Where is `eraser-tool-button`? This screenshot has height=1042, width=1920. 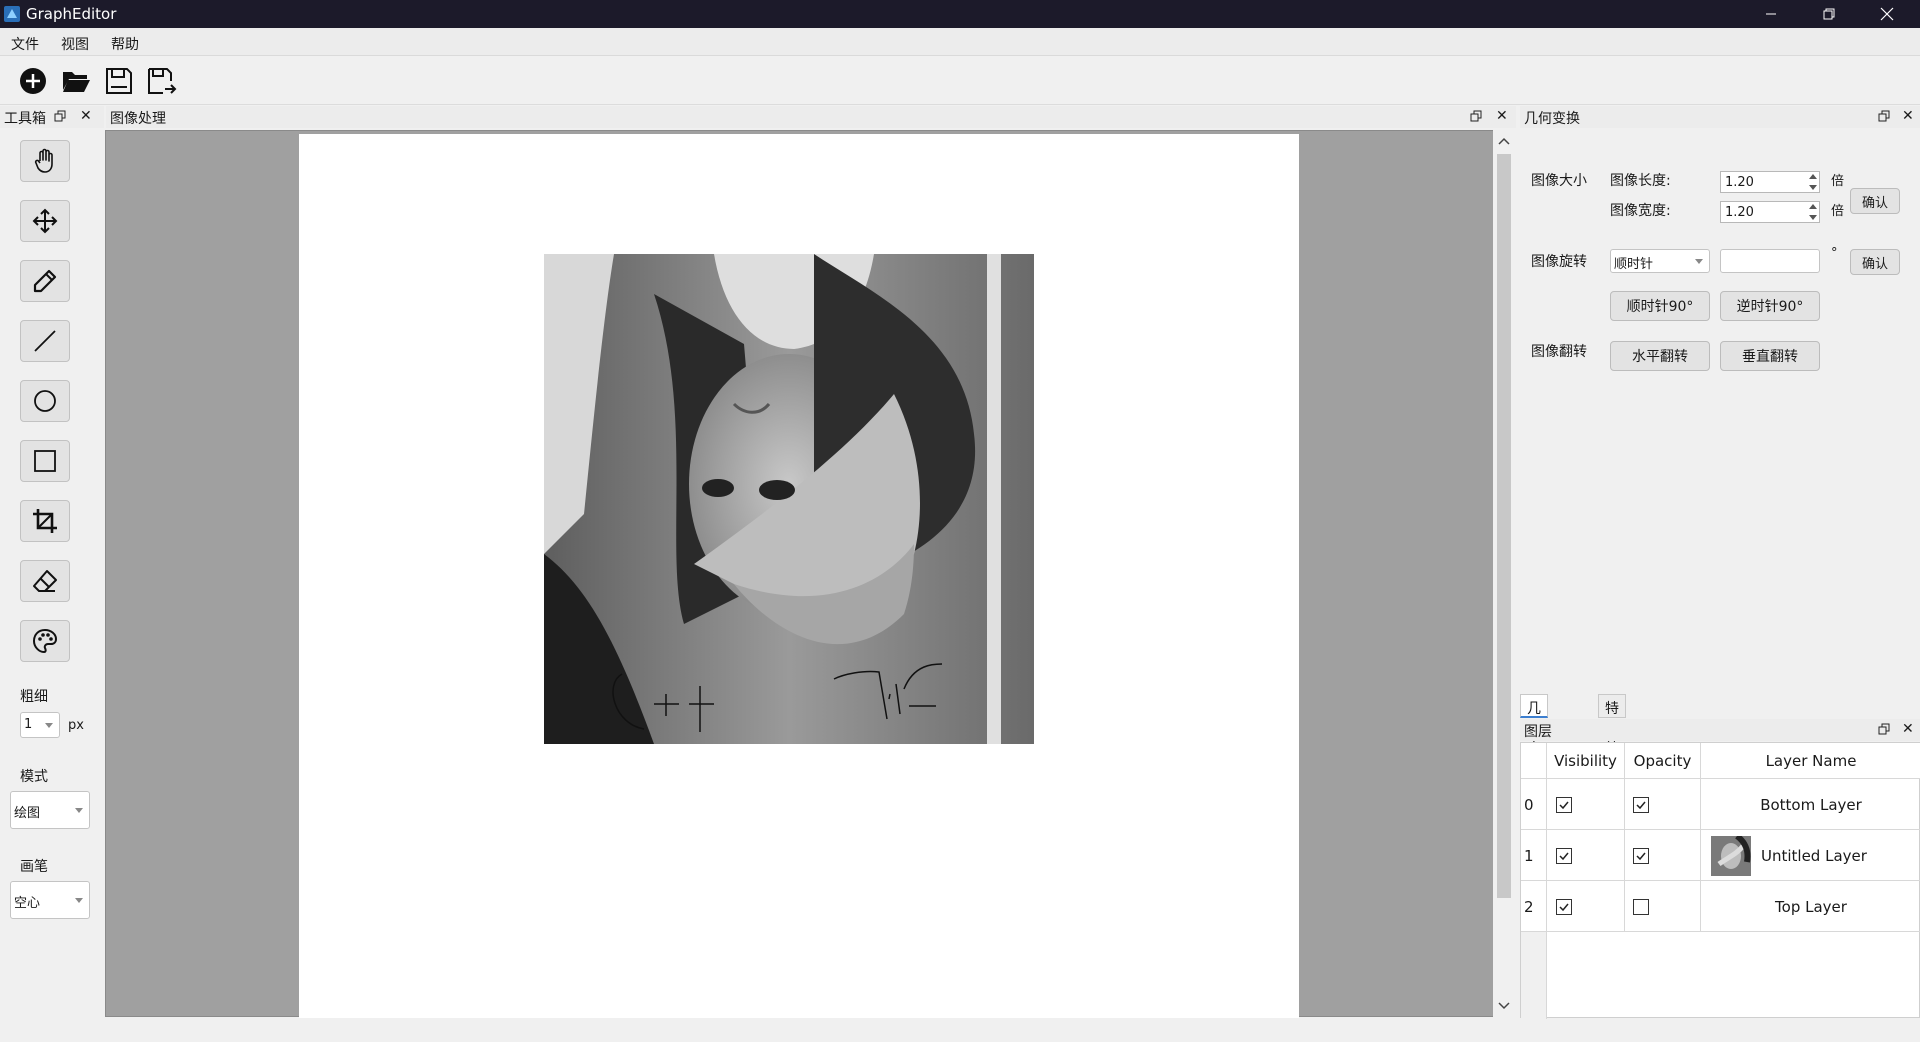 eraser-tool-button is located at coordinates (45, 581).